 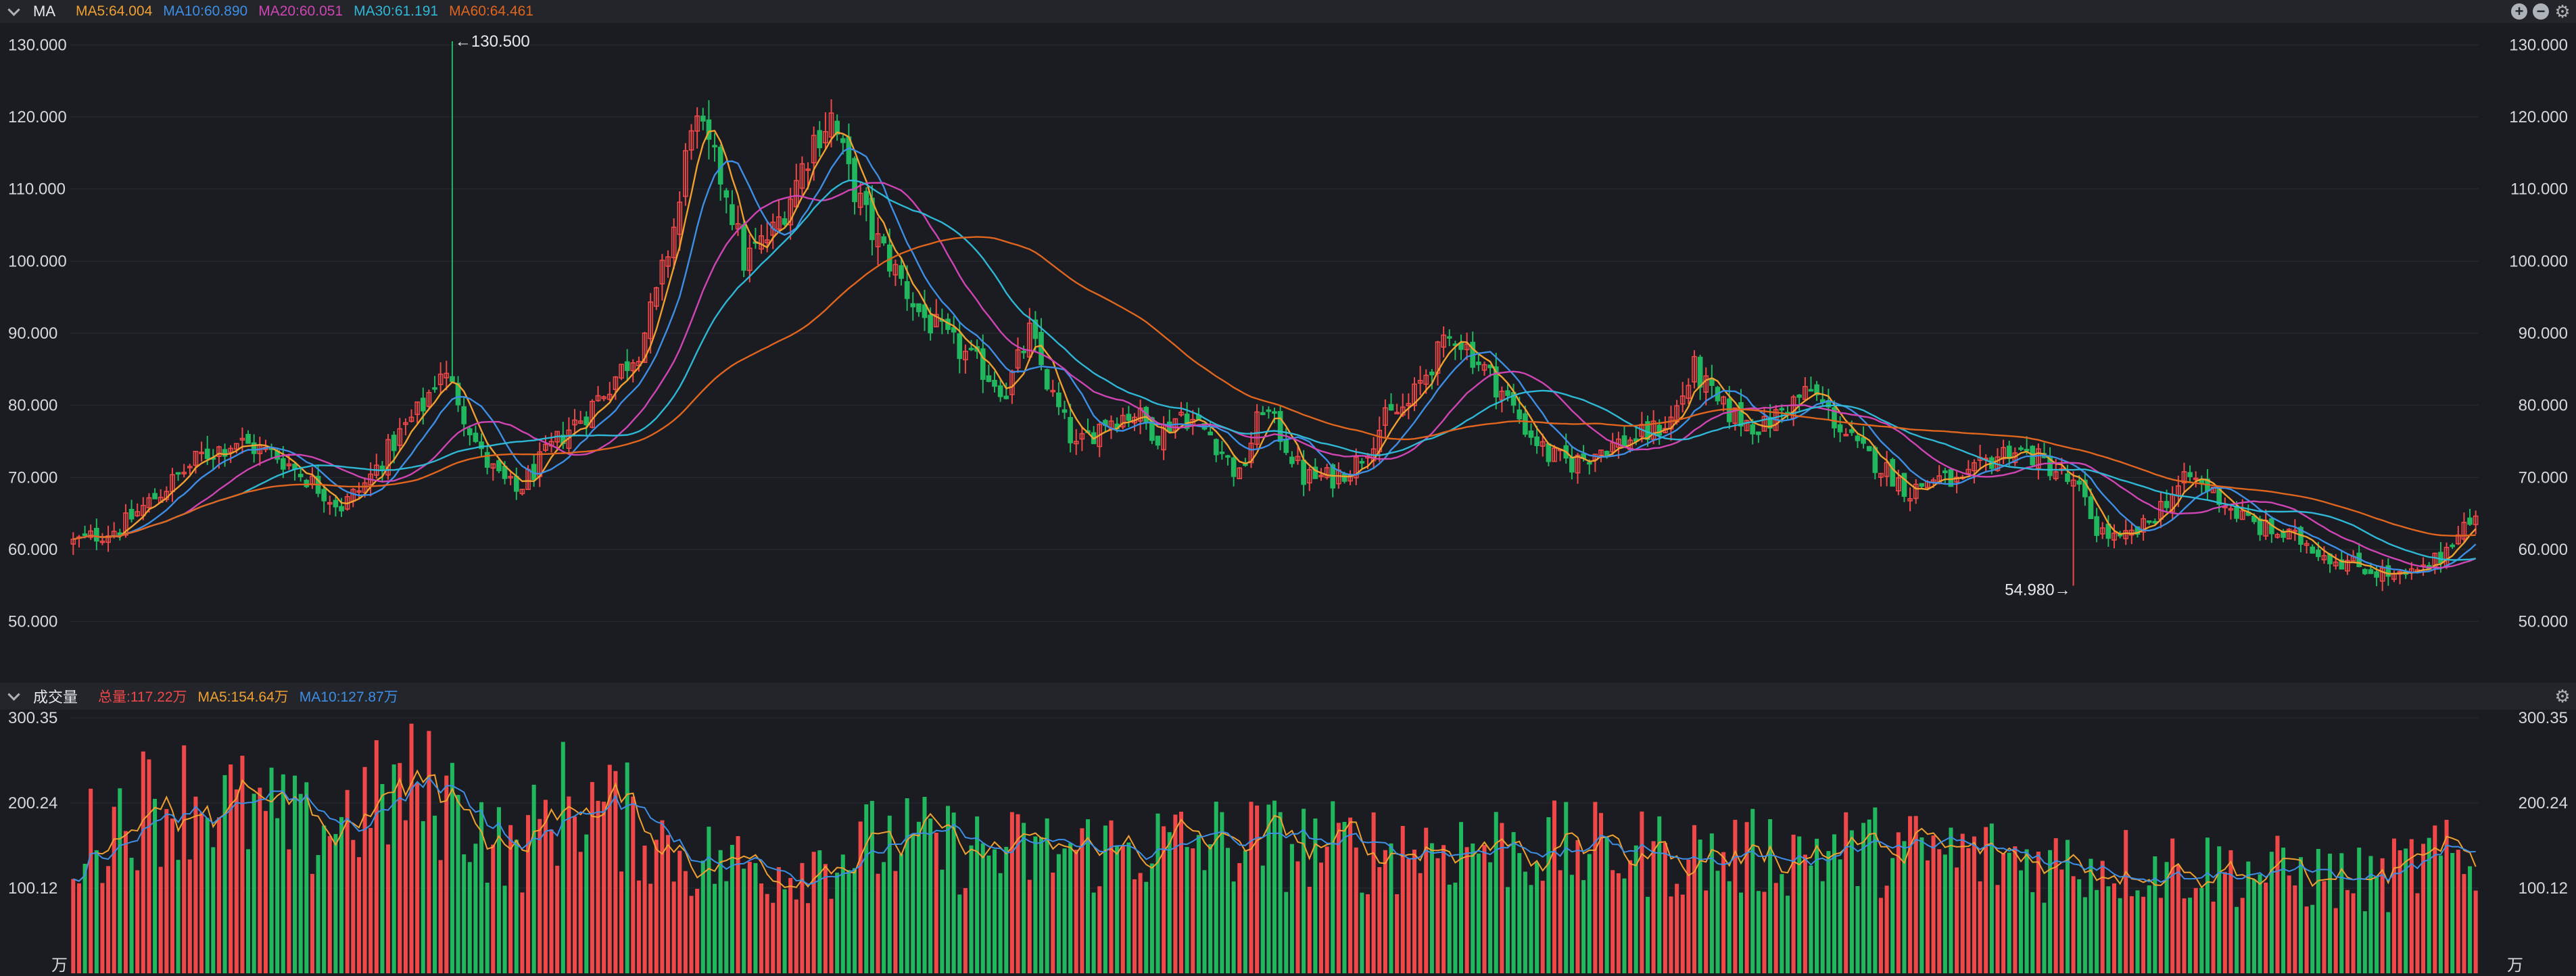 What do you see at coordinates (59, 965) in the screenshot?
I see `volume-unit-left: 万` at bounding box center [59, 965].